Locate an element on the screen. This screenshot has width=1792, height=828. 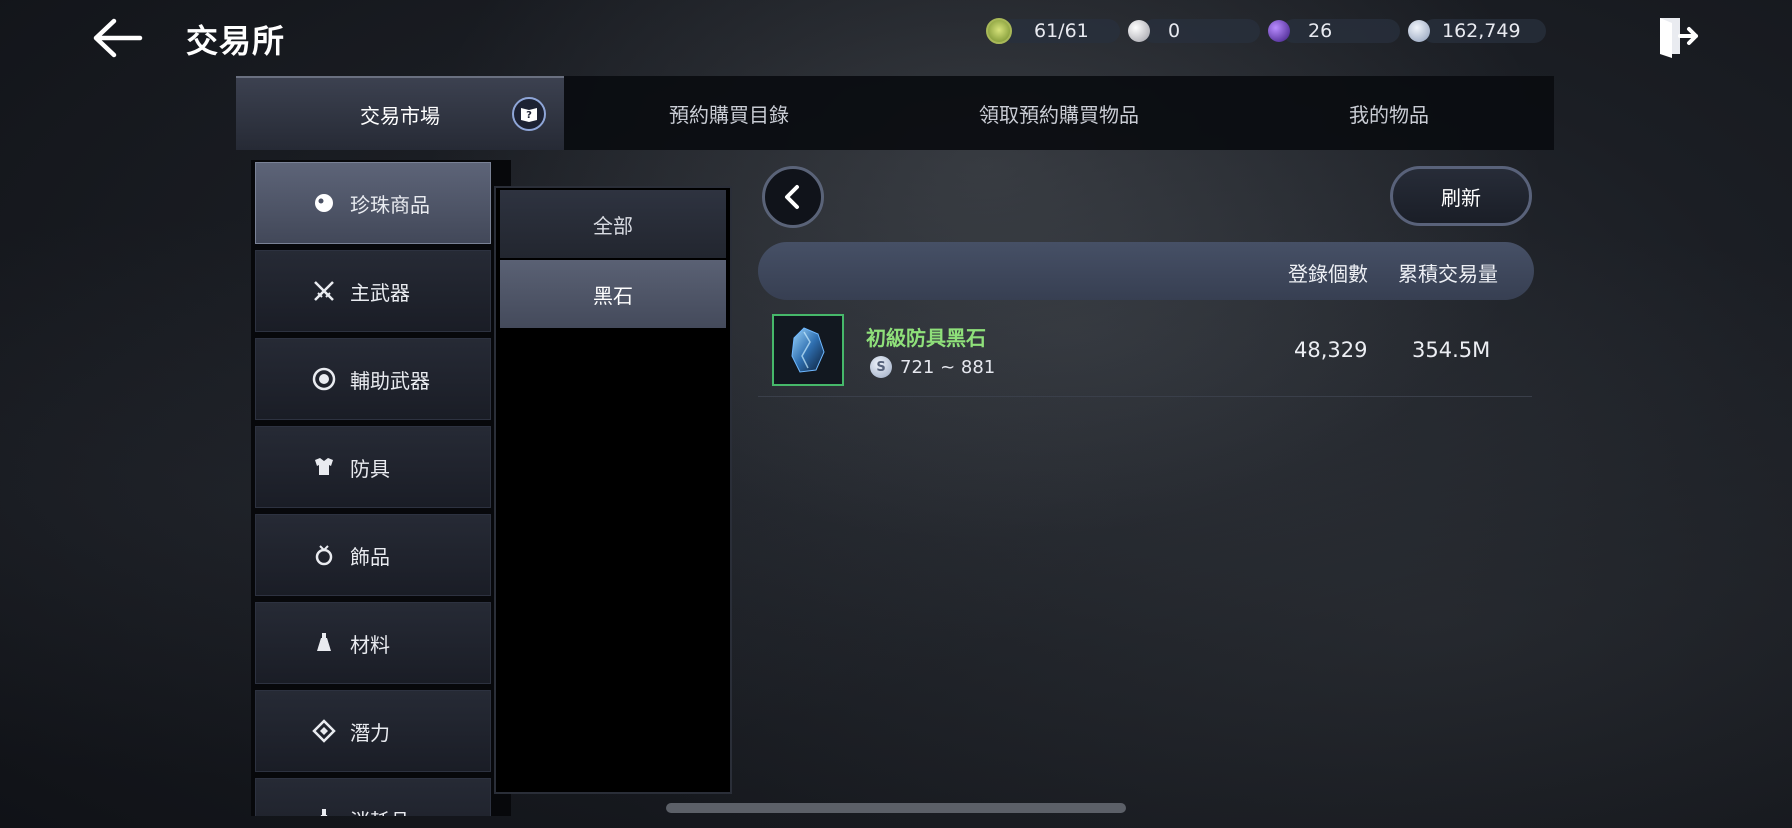
silver-coin-icon: S is located at coordinates (881, 367).